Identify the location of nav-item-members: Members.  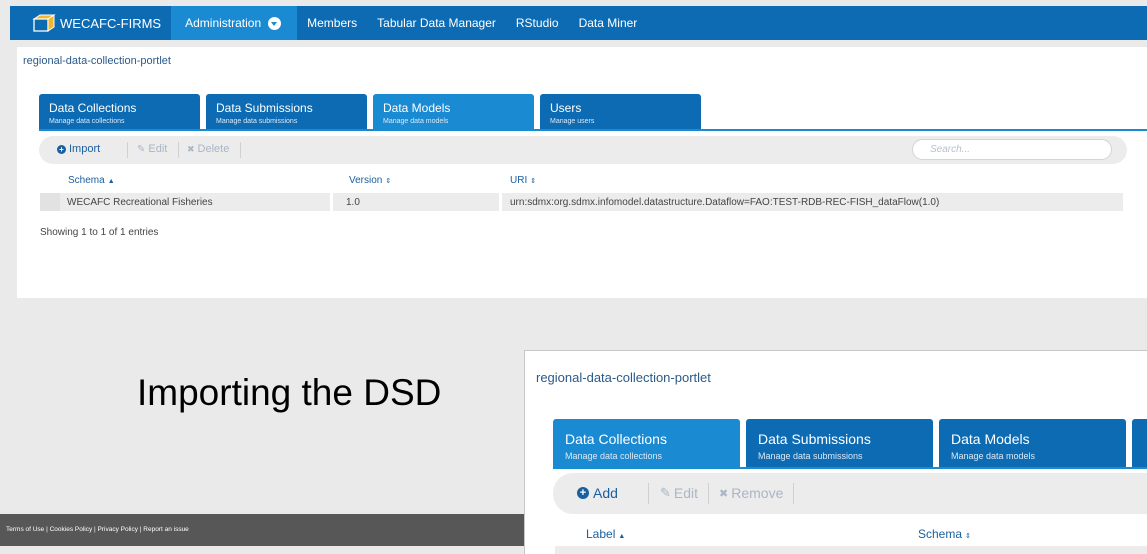
(332, 23).